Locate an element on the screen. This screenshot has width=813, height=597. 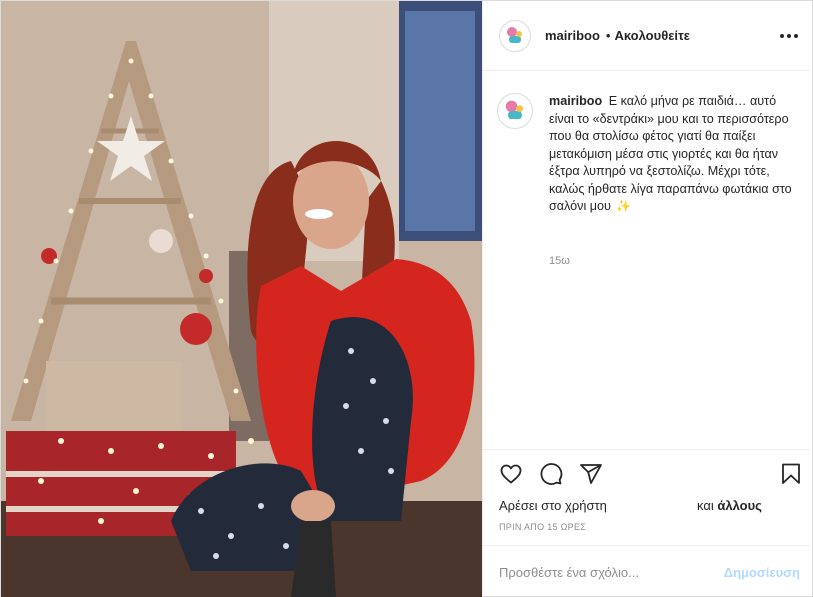
heart-icon is located at coordinates (511, 474).